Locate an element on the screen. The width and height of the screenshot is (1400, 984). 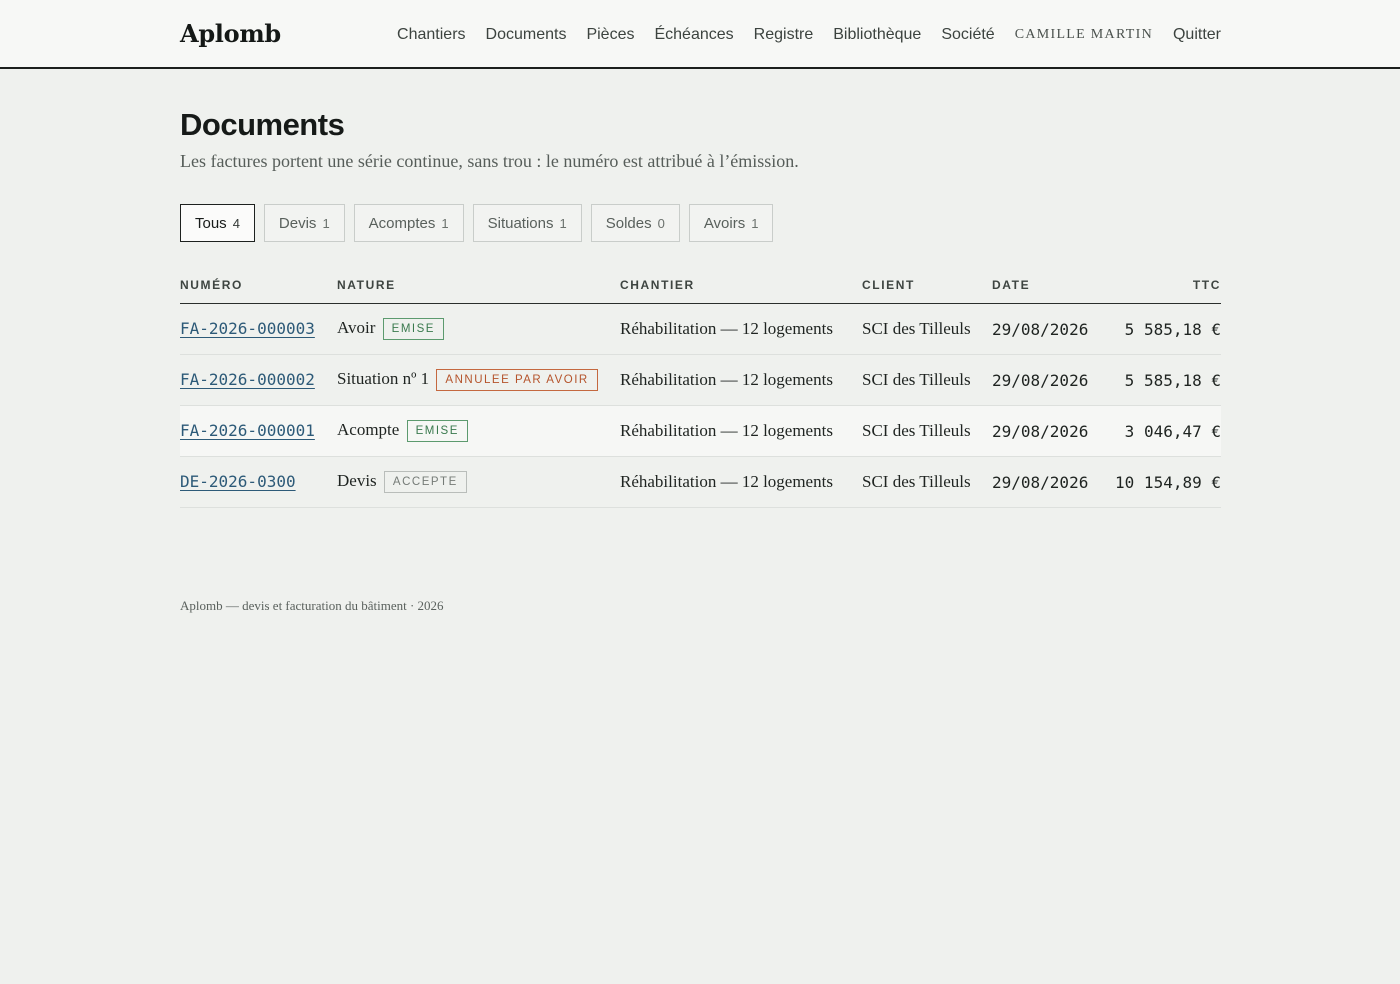
nav-item-chantiers: Chantiers is located at coordinates (431, 35).